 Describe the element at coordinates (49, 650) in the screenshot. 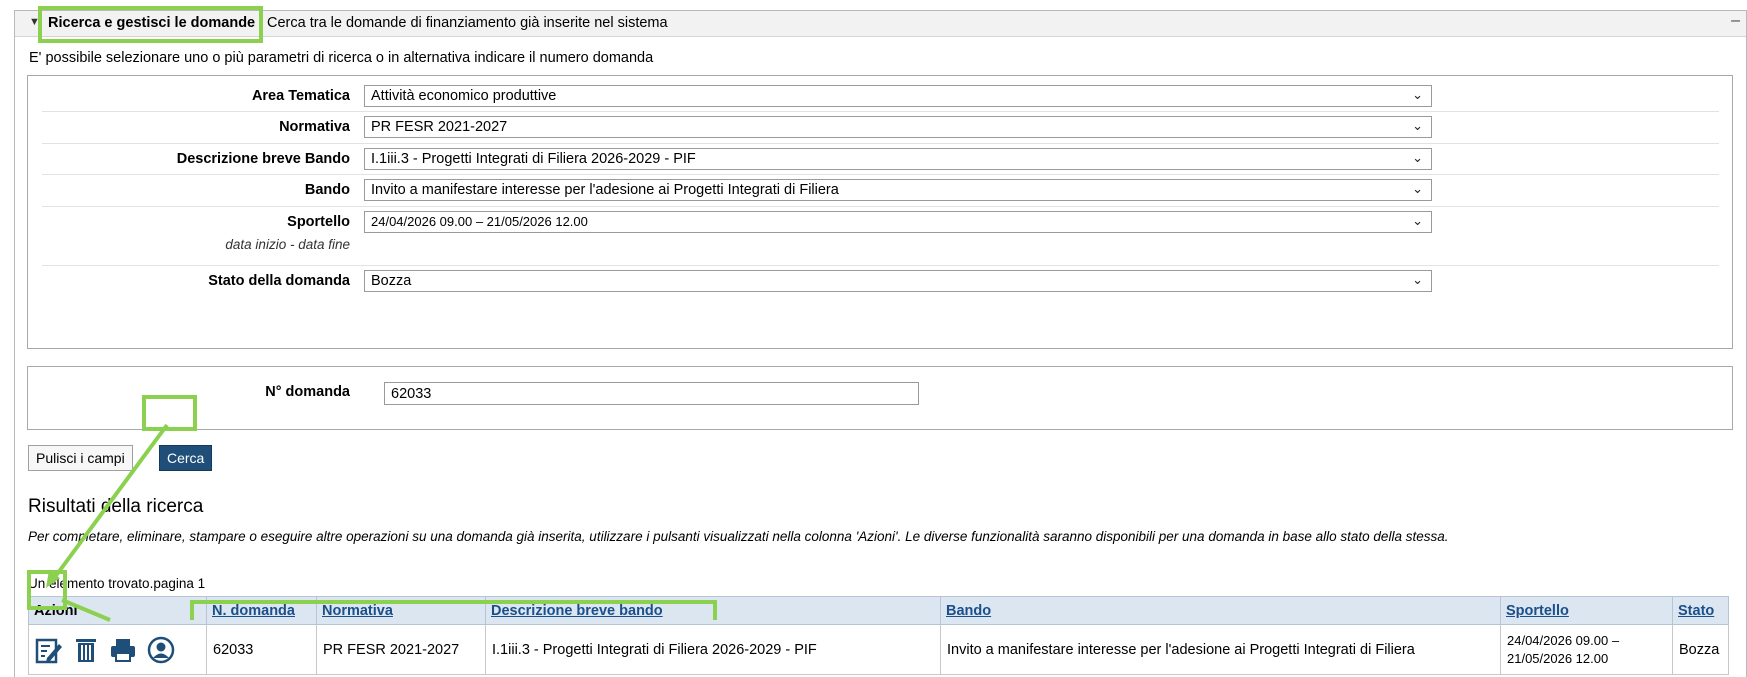

I see `edit-icon` at that location.